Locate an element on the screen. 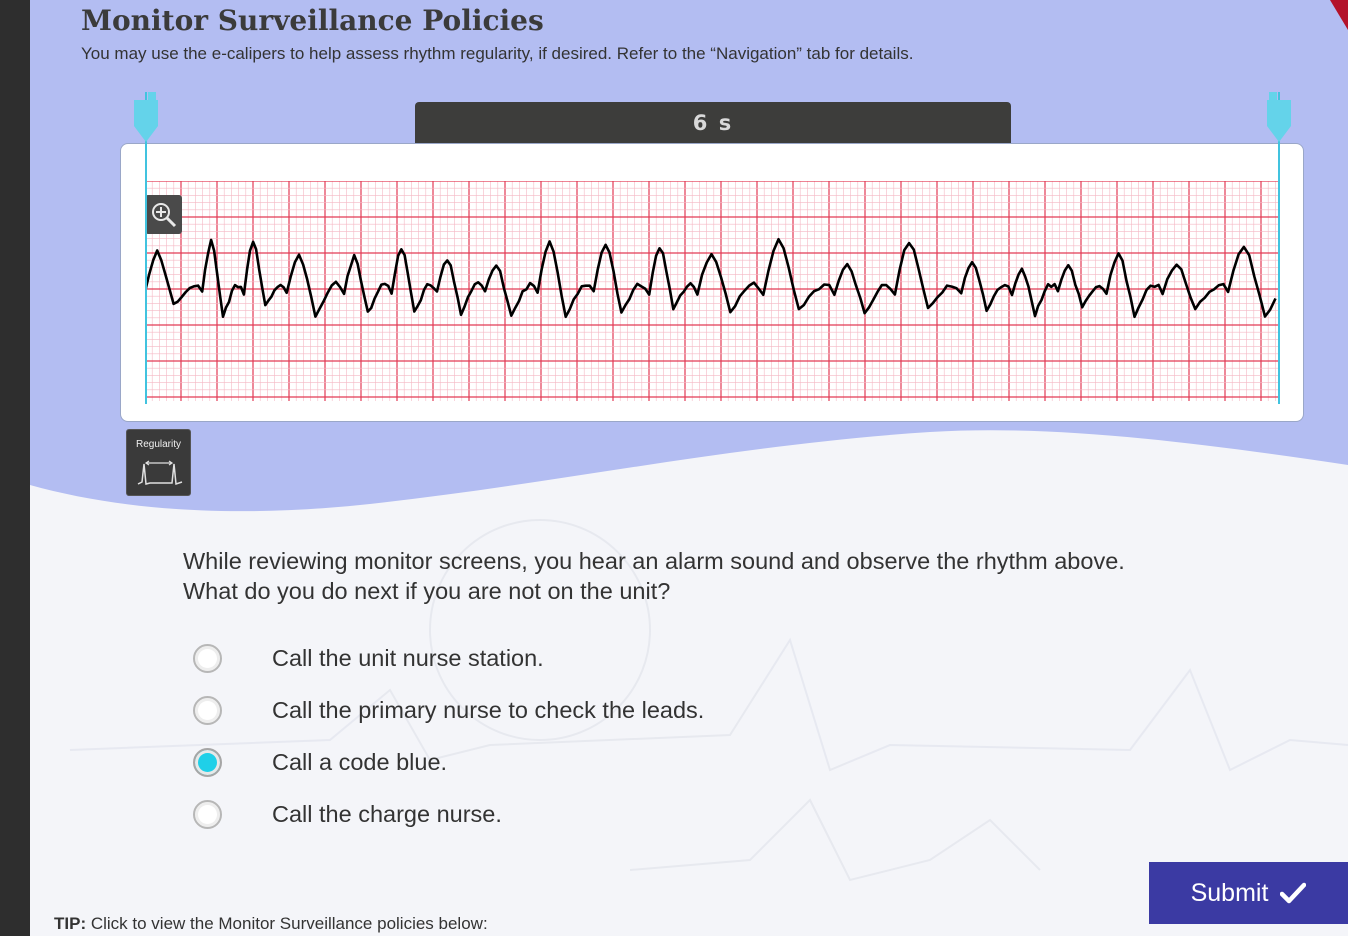  left-caliper-handle is located at coordinates (146, 248).